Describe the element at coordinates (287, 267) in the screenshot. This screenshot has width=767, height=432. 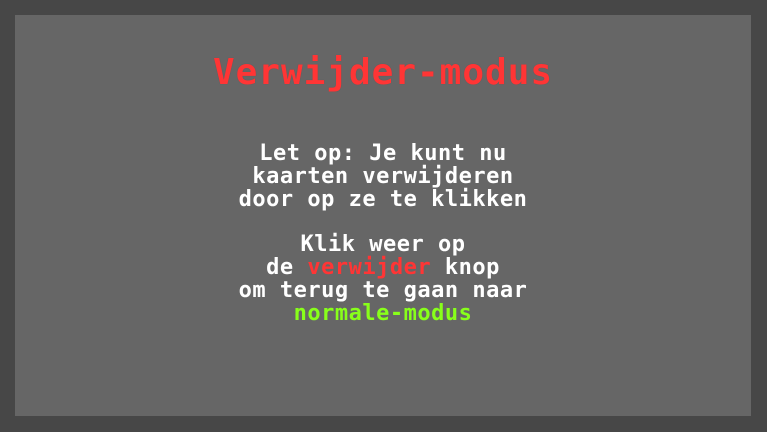
I see `instruction-line-2-prefix: de` at that location.